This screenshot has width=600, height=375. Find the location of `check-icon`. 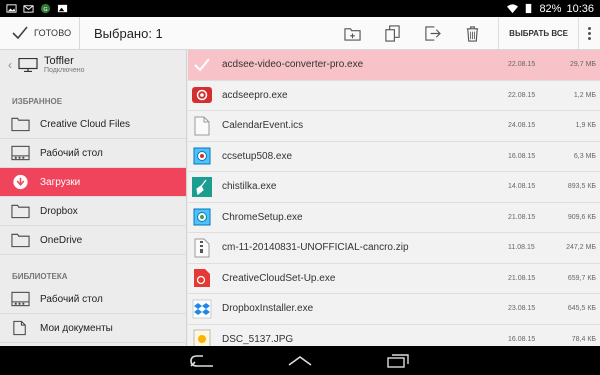

check-icon is located at coordinates (201, 65).